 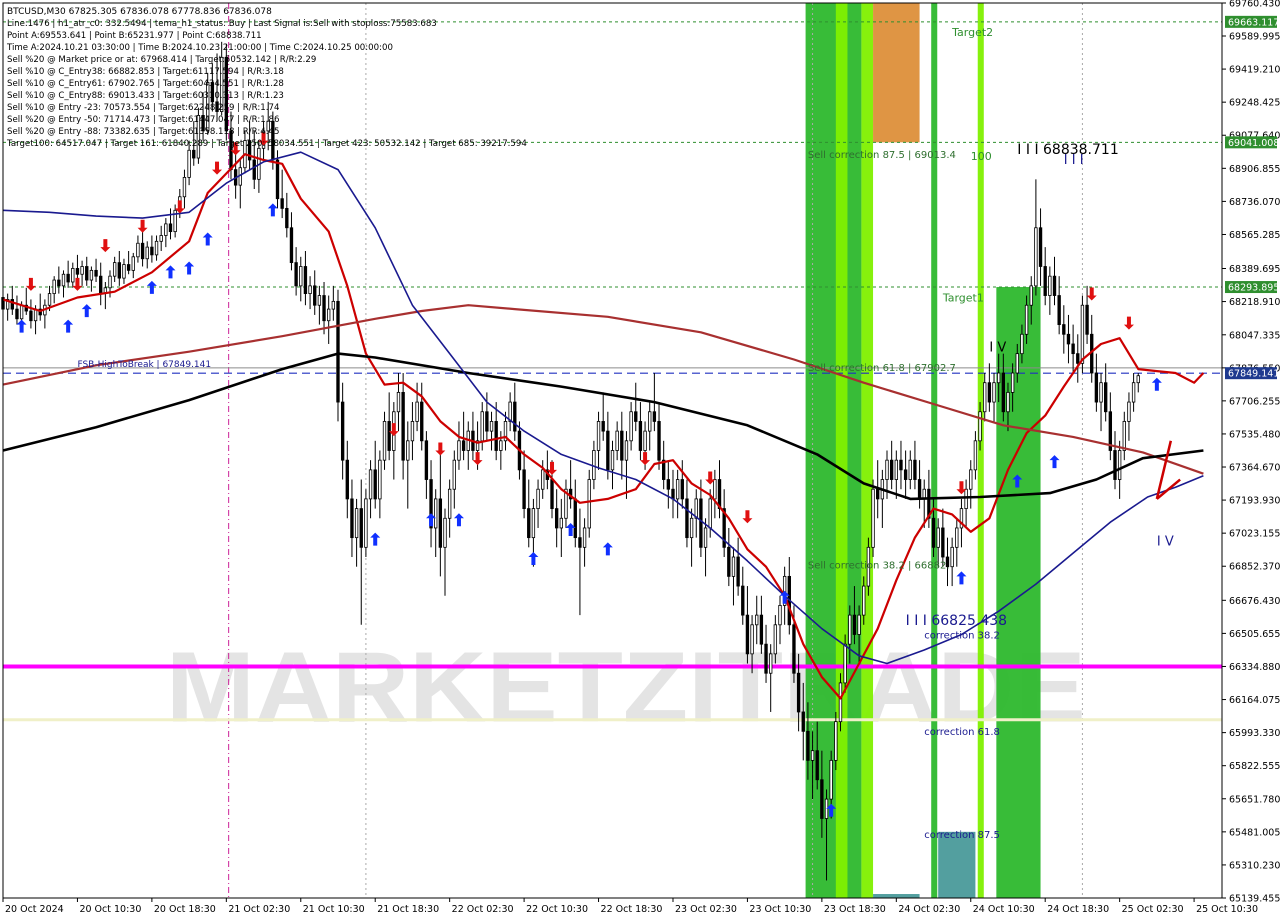 I want to click on y-tick-label: 66676.430, so click(x=1254, y=601).